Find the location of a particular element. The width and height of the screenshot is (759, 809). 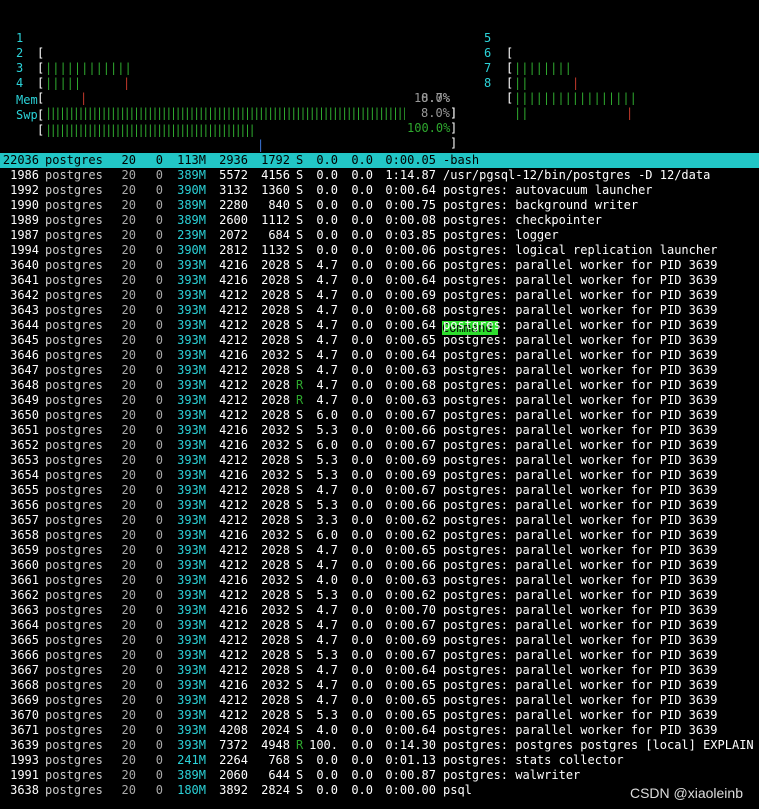

cell-cmd: postgres: stats collector is located at coordinates (533, 760).